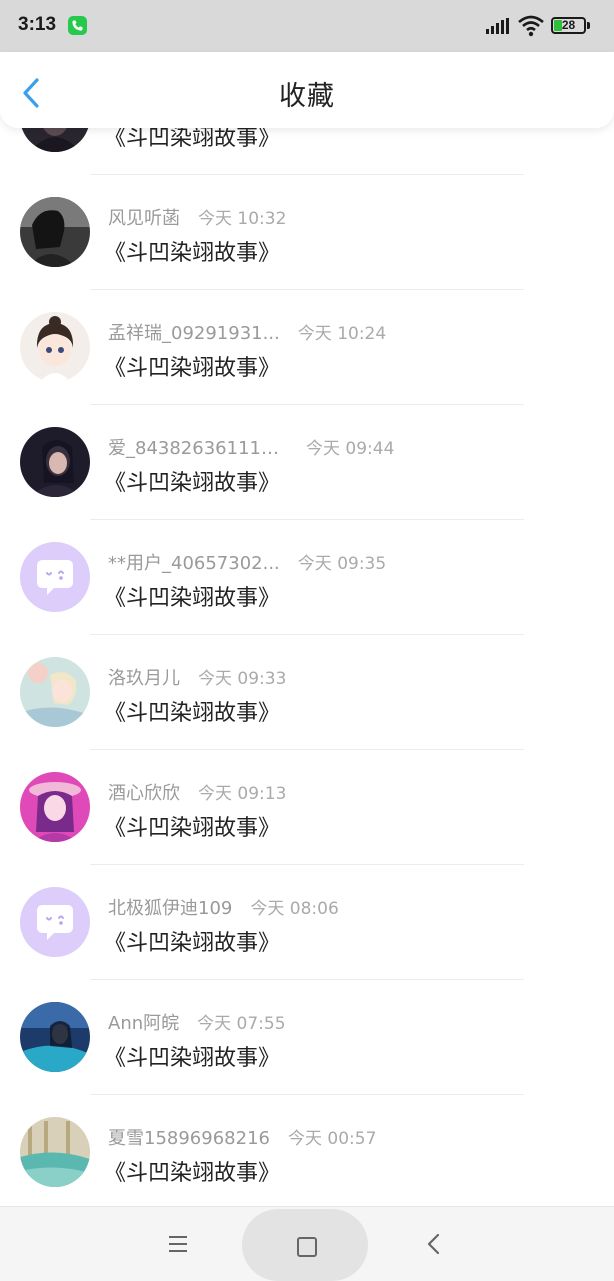  I want to click on item-meta: **用户_40657302... 今天 09:35, so click(247, 562).